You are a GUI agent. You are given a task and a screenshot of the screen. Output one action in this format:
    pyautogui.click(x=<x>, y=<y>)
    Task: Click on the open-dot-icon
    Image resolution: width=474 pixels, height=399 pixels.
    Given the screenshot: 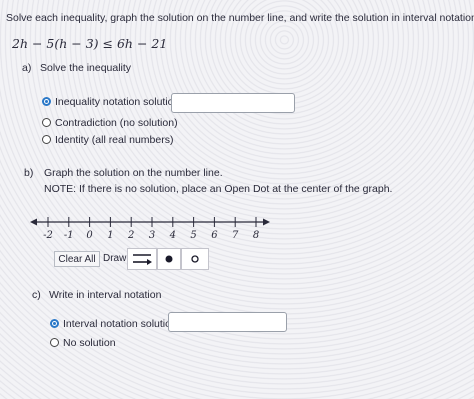 What is the action you would take?
    pyautogui.click(x=195, y=259)
    